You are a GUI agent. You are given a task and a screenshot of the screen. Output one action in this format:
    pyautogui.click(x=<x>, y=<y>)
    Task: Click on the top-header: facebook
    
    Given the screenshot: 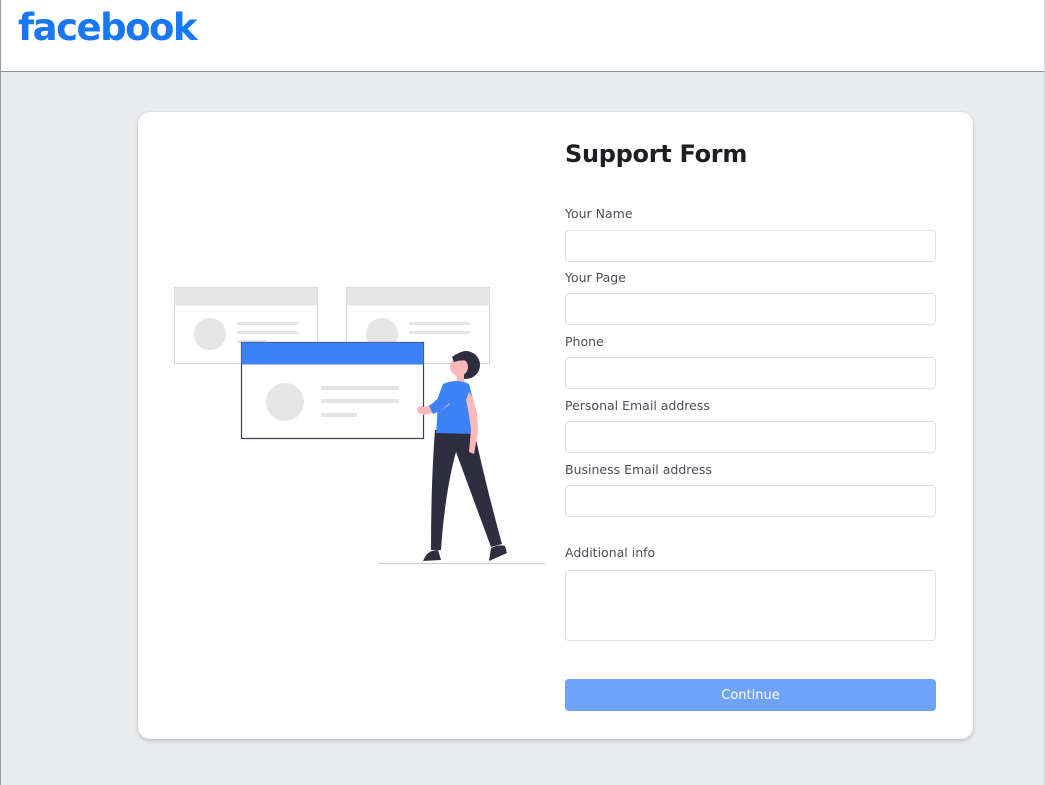 What is the action you would take?
    pyautogui.click(x=522, y=36)
    